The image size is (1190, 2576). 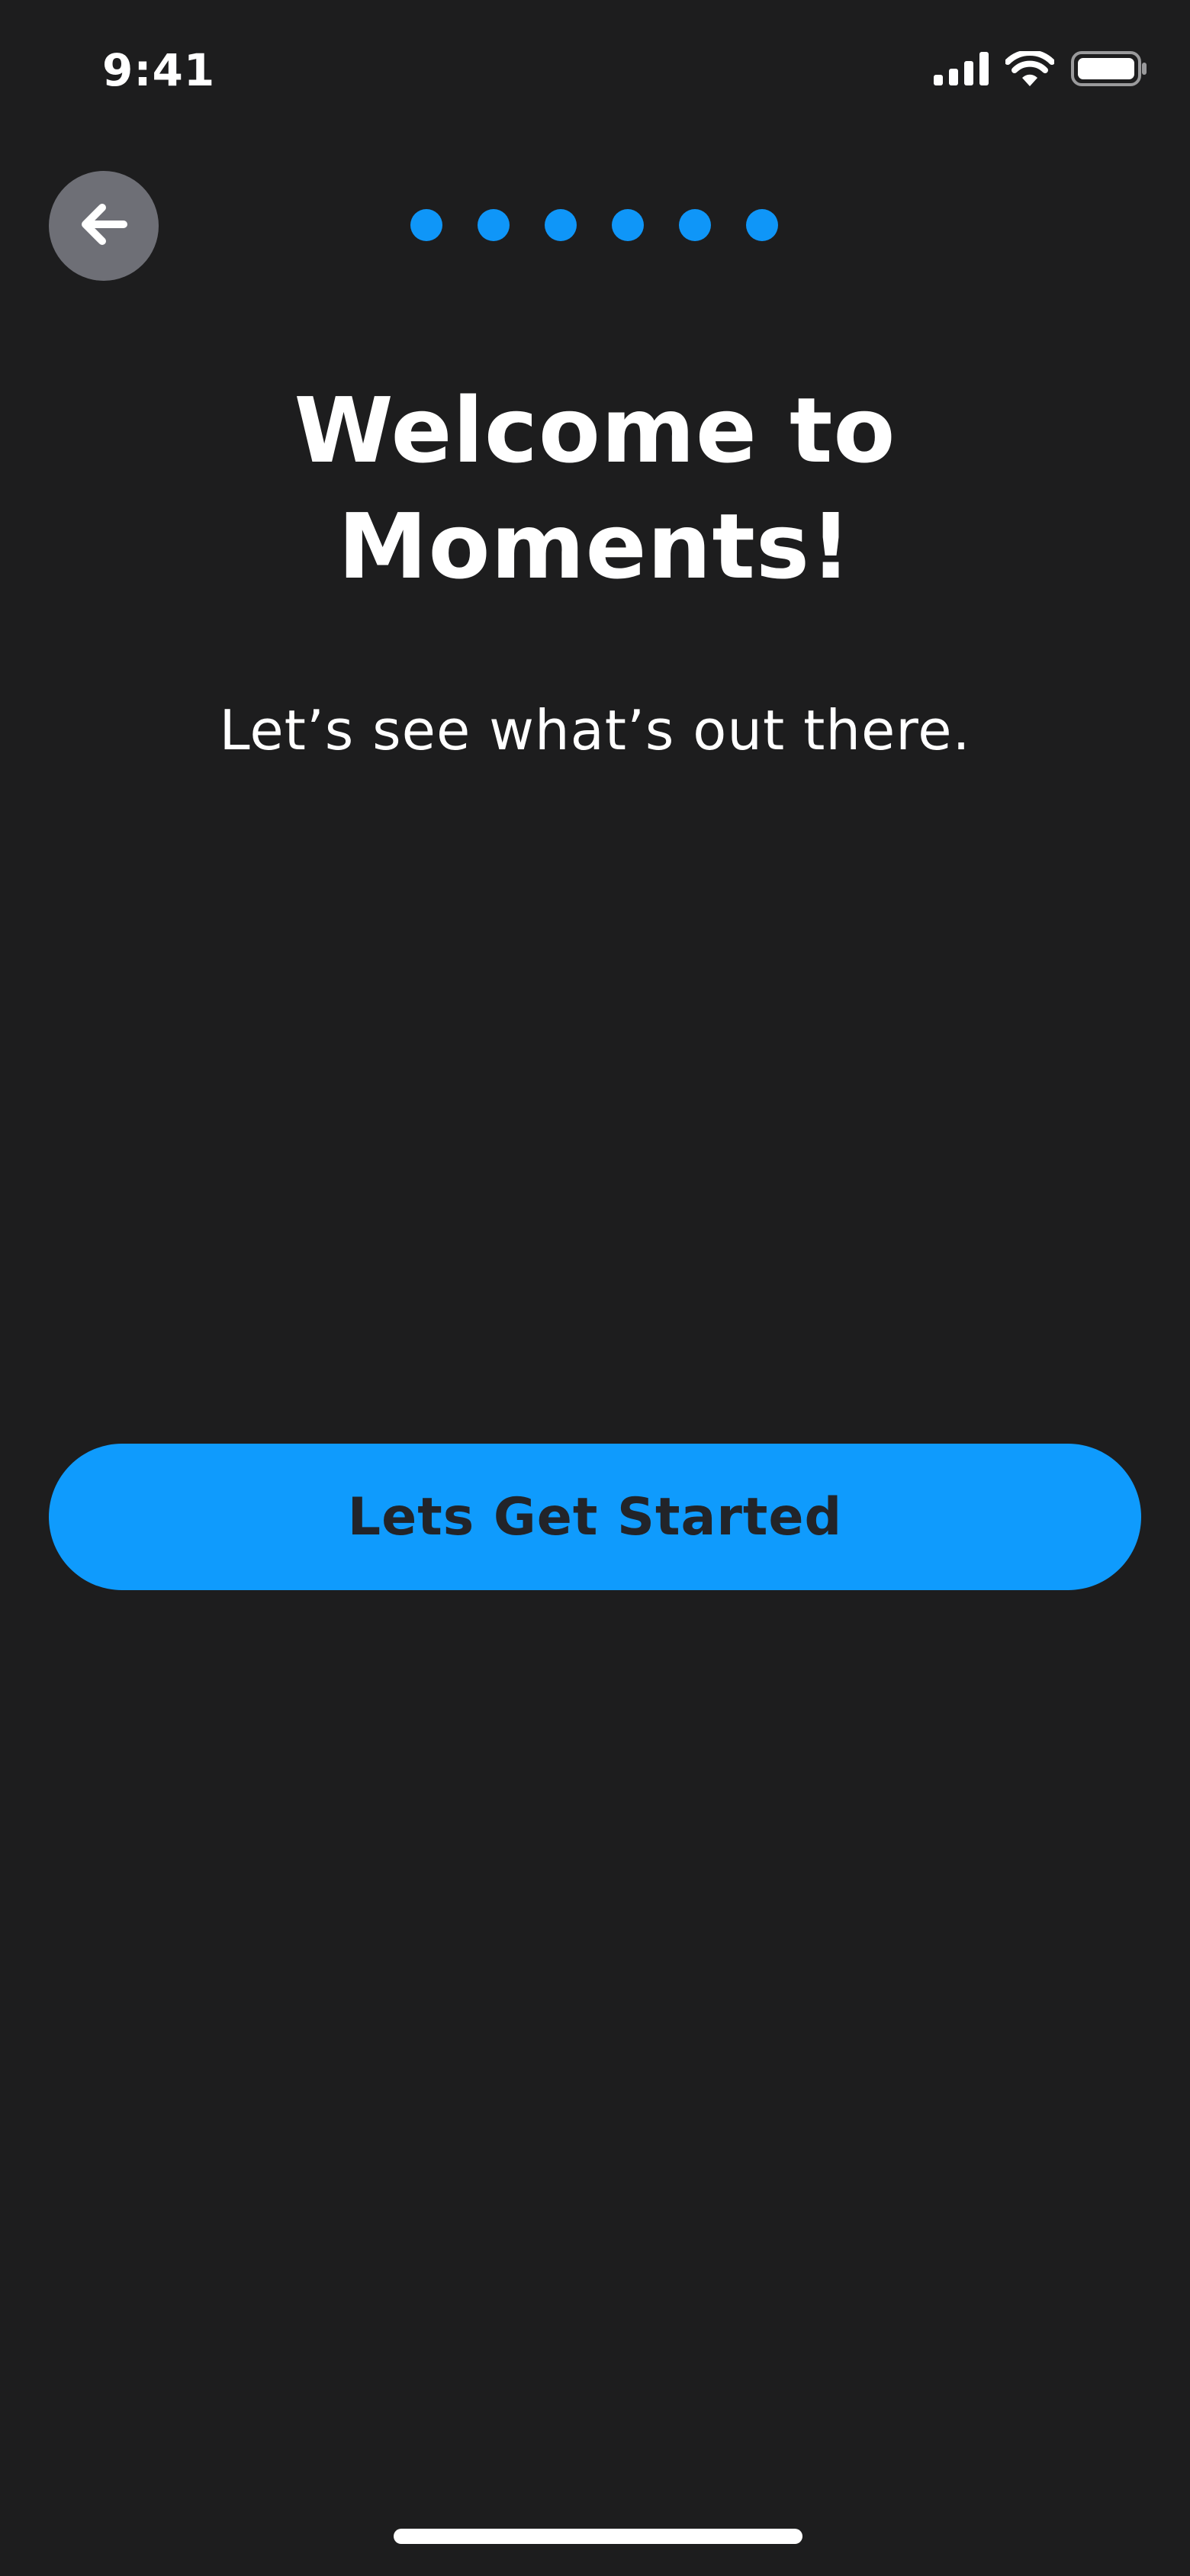 I want to click on page-title: Welcome to Moments!, so click(x=595, y=488).